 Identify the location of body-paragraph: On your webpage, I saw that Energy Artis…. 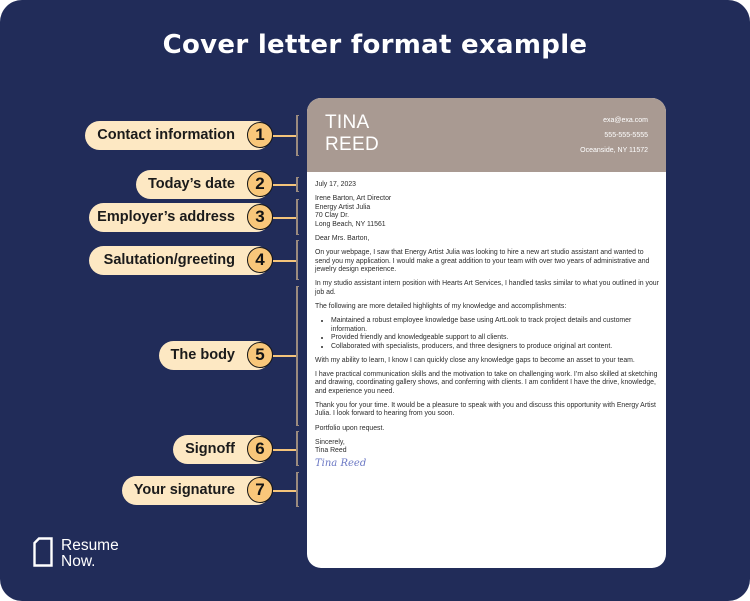
(482, 261).